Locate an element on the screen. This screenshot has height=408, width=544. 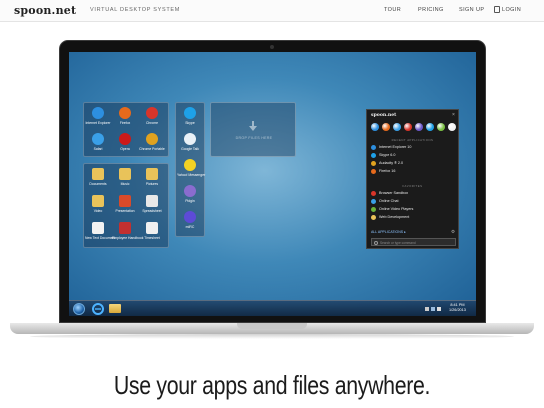
safari-icon is located at coordinates (98, 139).